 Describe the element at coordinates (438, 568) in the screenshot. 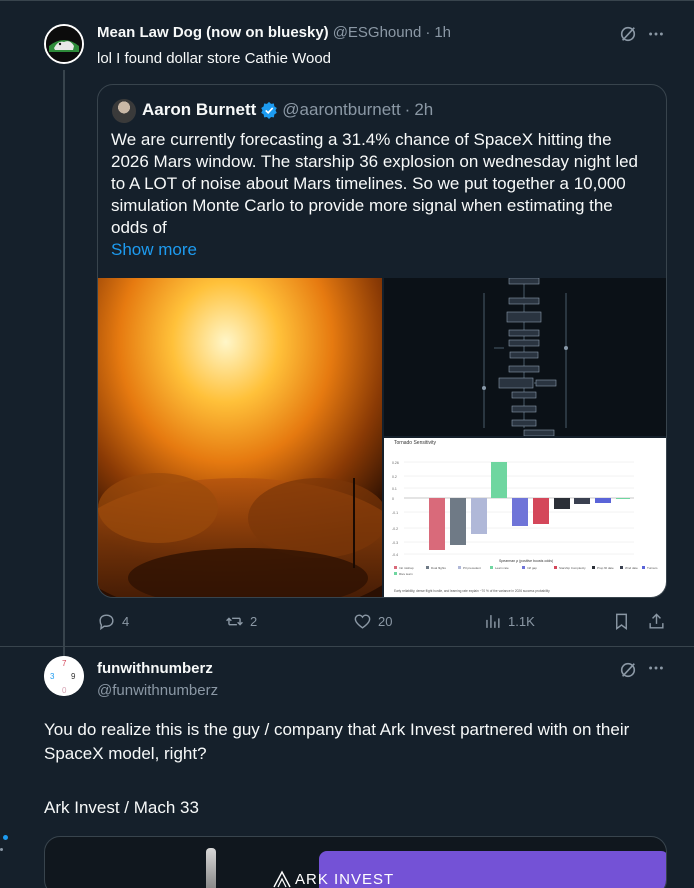

I see `svg-text: Dual flights` at that location.